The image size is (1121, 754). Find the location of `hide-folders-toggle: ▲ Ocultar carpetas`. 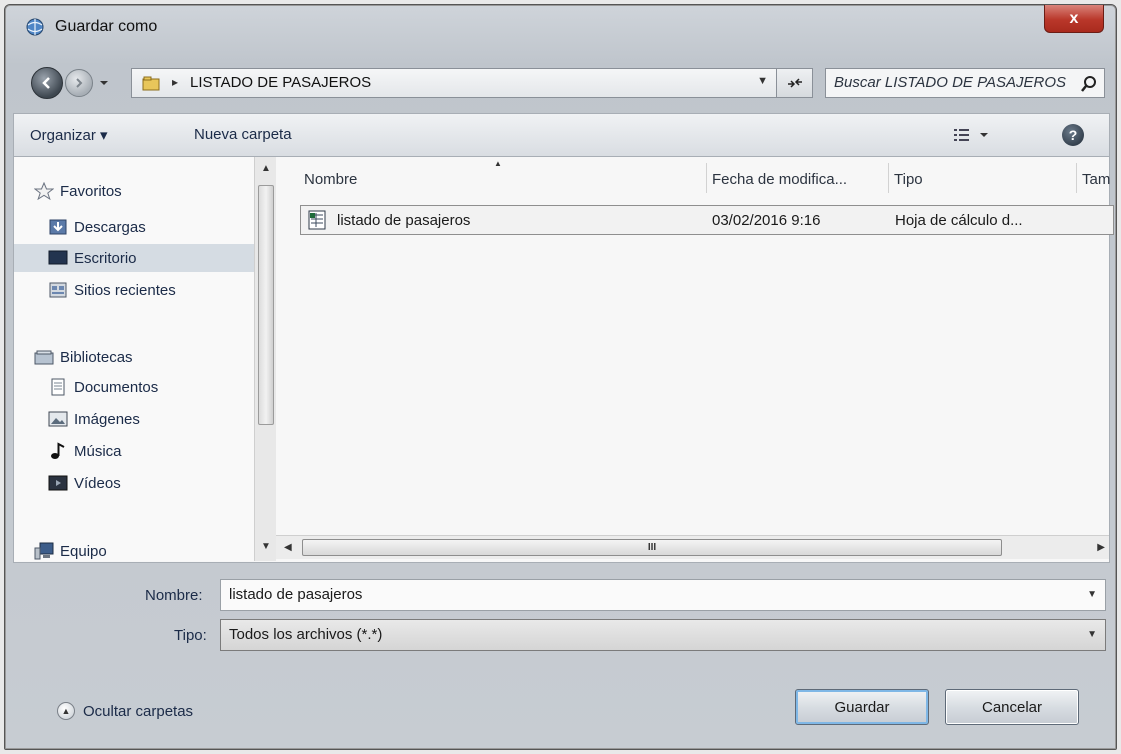

hide-folders-toggle: ▲ Ocultar carpetas is located at coordinates (125, 711).